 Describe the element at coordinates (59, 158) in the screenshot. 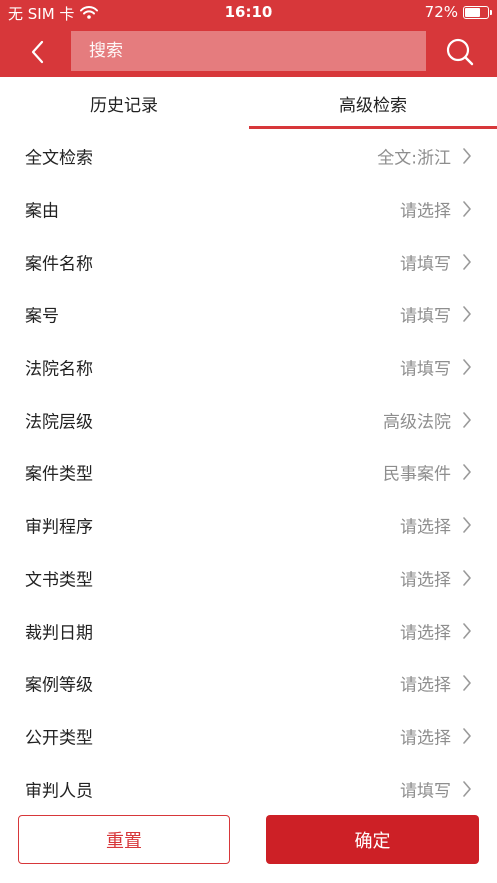

I see `field-label: 全文检索` at that location.